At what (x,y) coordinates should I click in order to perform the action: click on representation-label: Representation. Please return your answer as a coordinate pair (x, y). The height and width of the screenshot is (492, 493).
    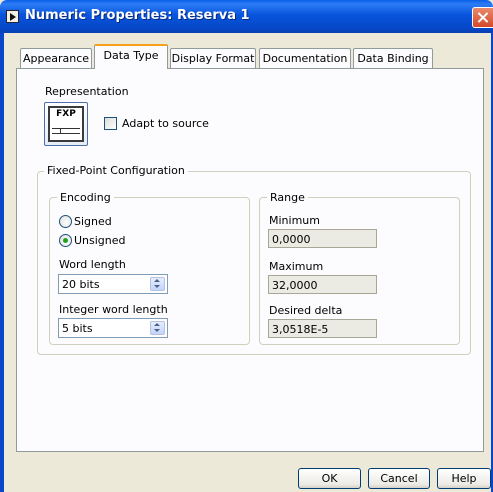
    Looking at the image, I should click on (87, 91).